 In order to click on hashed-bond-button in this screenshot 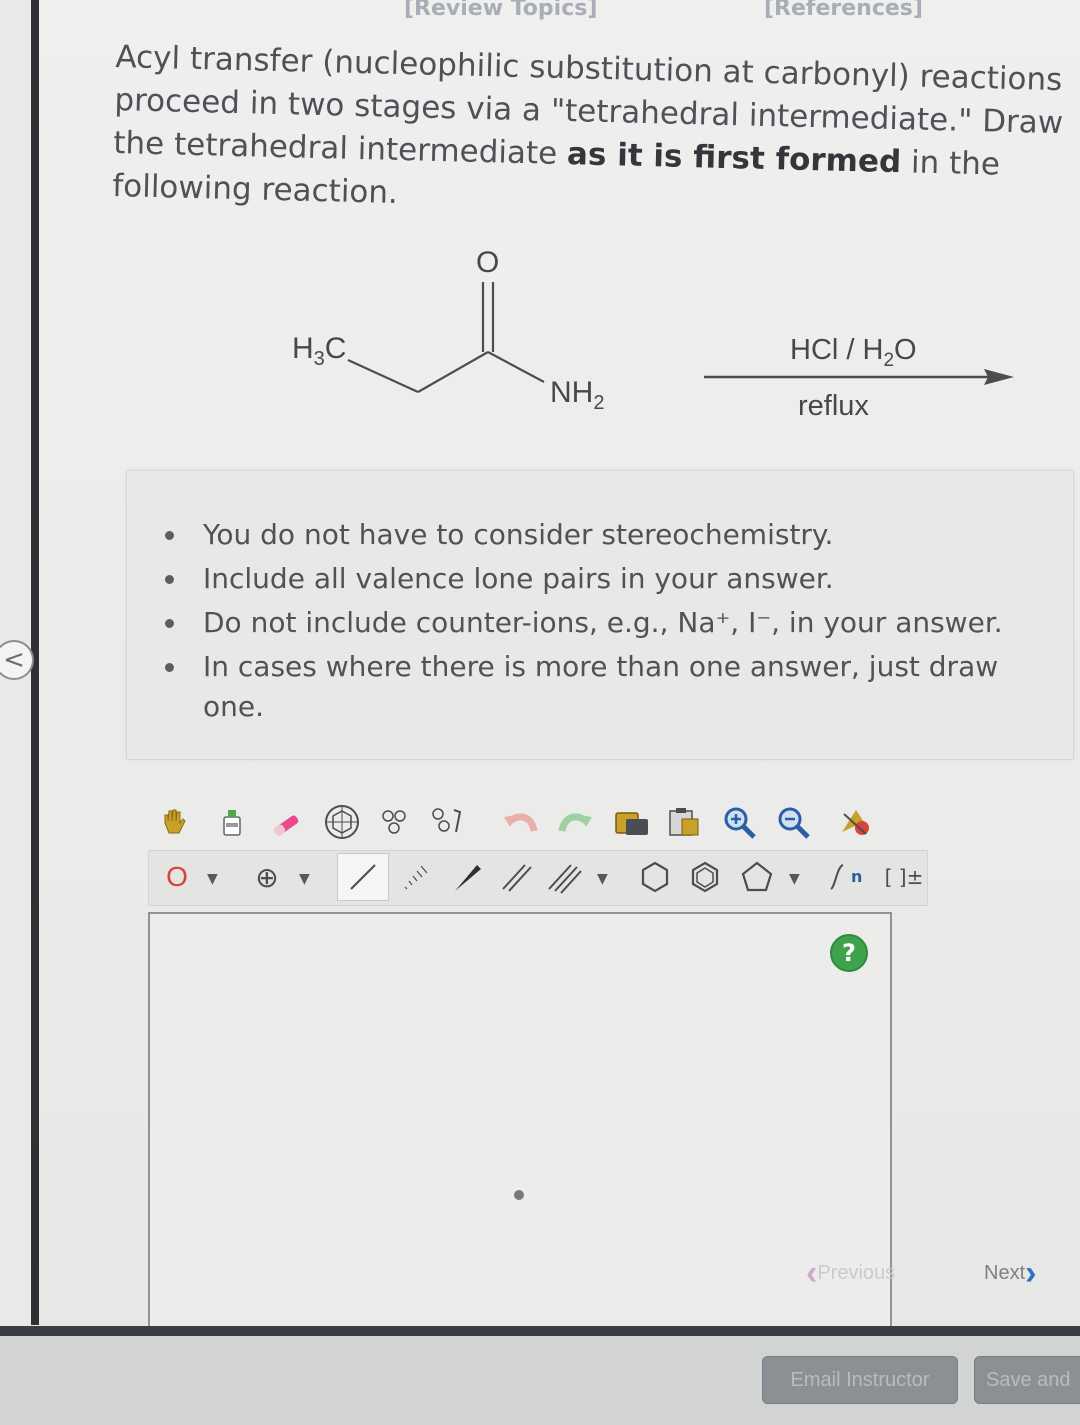, I will do `click(415, 877)`.